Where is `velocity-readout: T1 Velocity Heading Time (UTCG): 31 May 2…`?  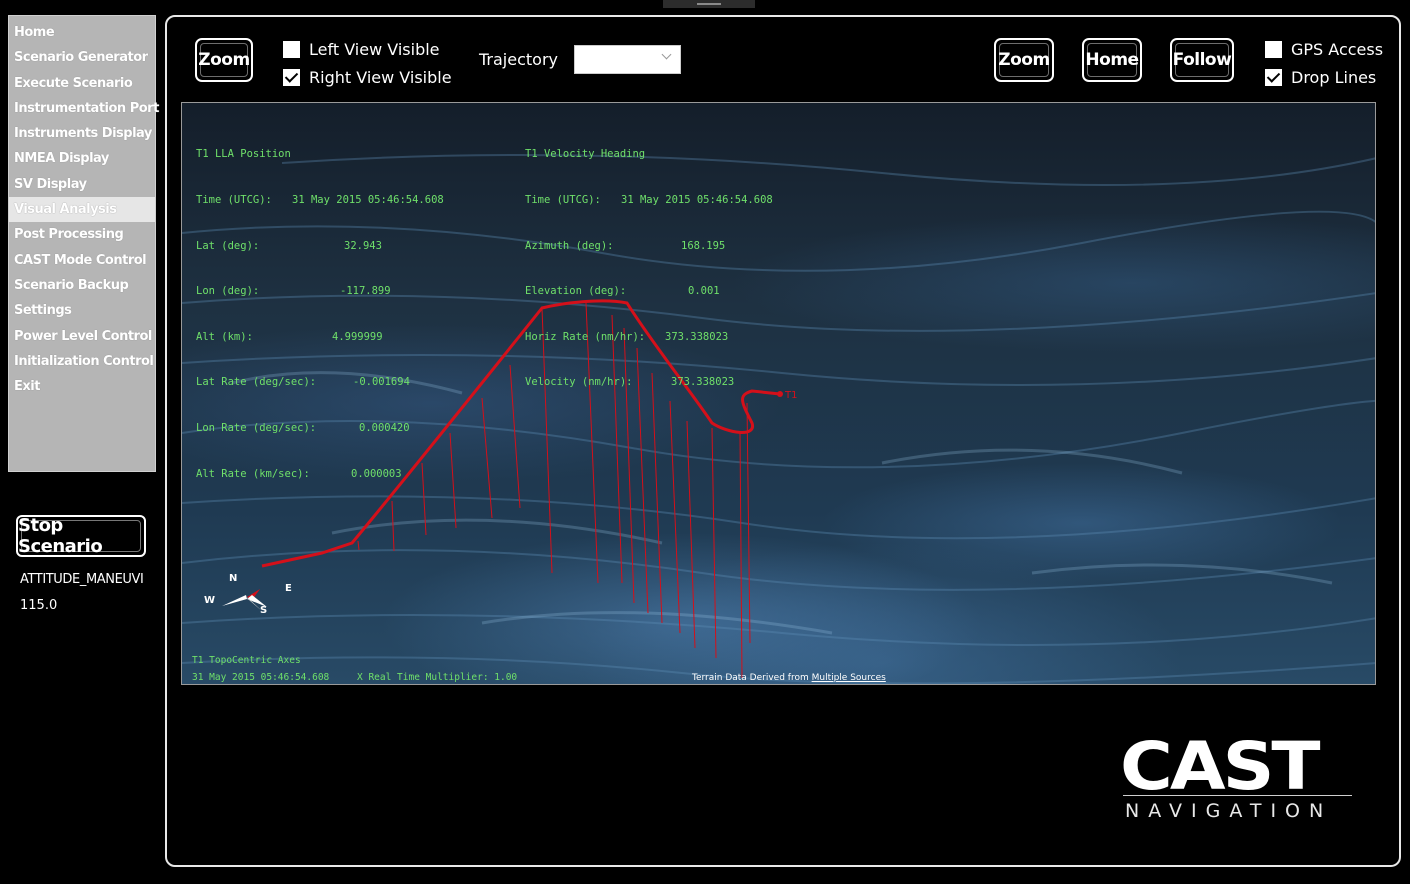
velocity-readout: T1 Velocity Heading Time (UTCG): 31 May 2… is located at coordinates (649, 269).